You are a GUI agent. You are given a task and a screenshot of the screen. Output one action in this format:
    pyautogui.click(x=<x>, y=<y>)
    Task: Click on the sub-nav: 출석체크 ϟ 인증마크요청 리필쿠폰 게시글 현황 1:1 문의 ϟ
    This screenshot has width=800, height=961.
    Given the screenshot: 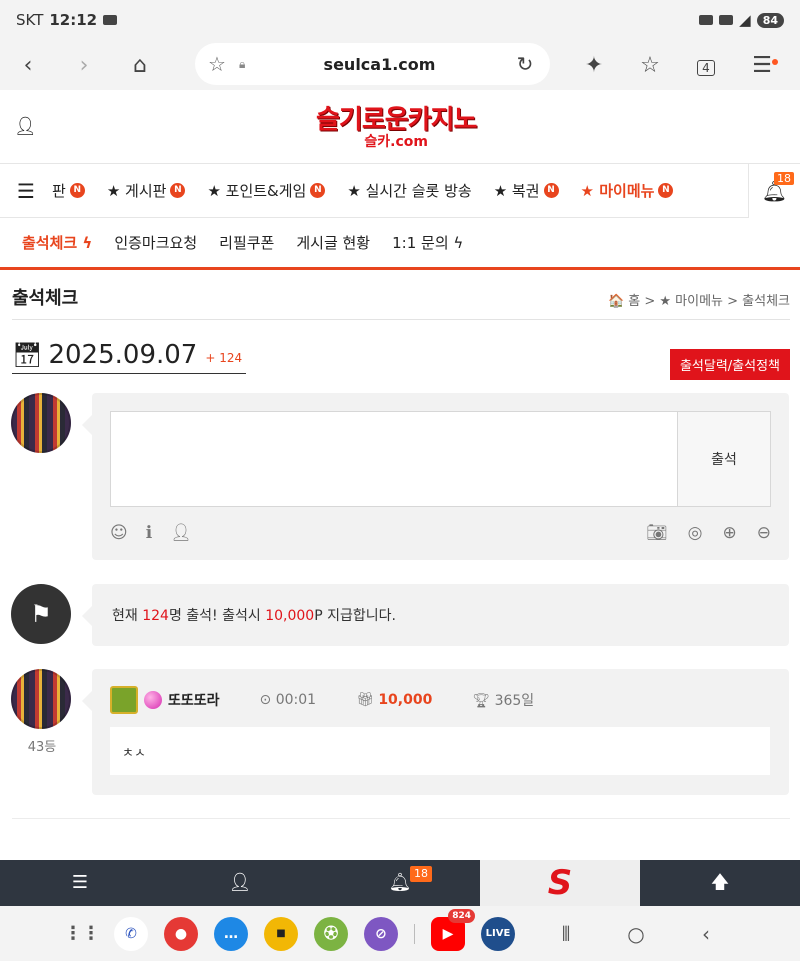 What is the action you would take?
    pyautogui.click(x=400, y=244)
    